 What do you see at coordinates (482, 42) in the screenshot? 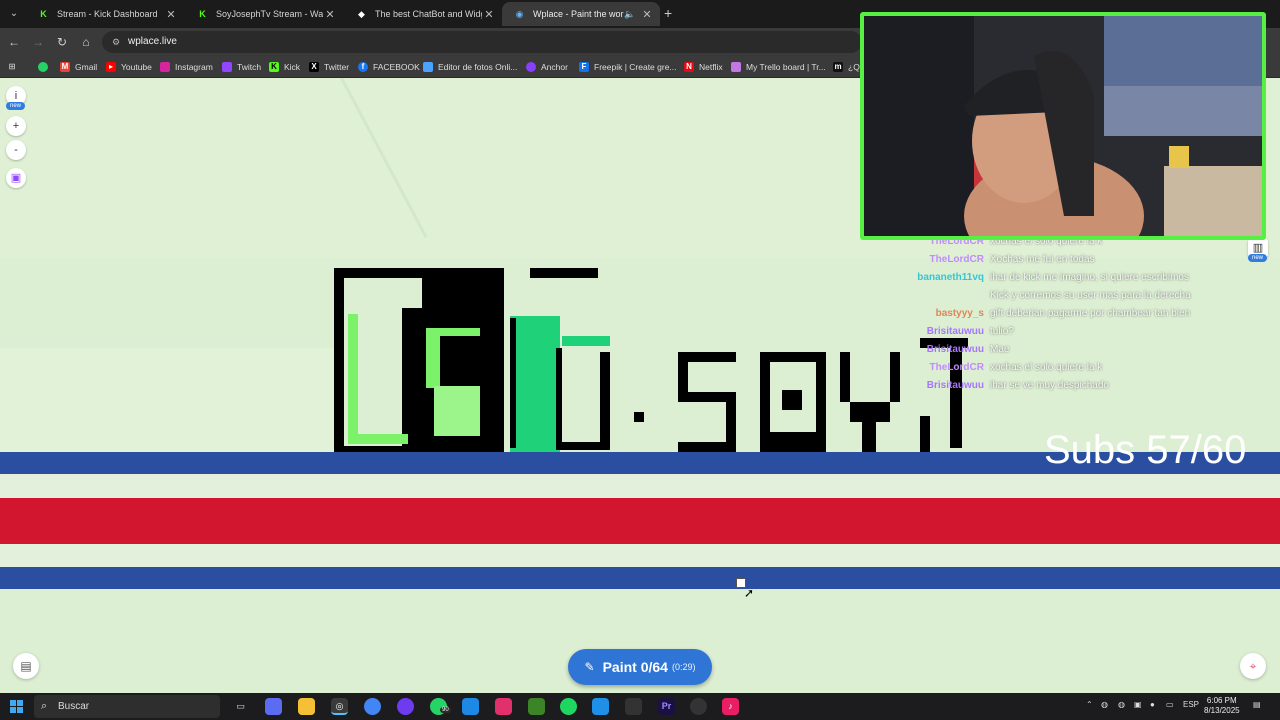
I see `address-bar: ⚙ wplace.live` at bounding box center [482, 42].